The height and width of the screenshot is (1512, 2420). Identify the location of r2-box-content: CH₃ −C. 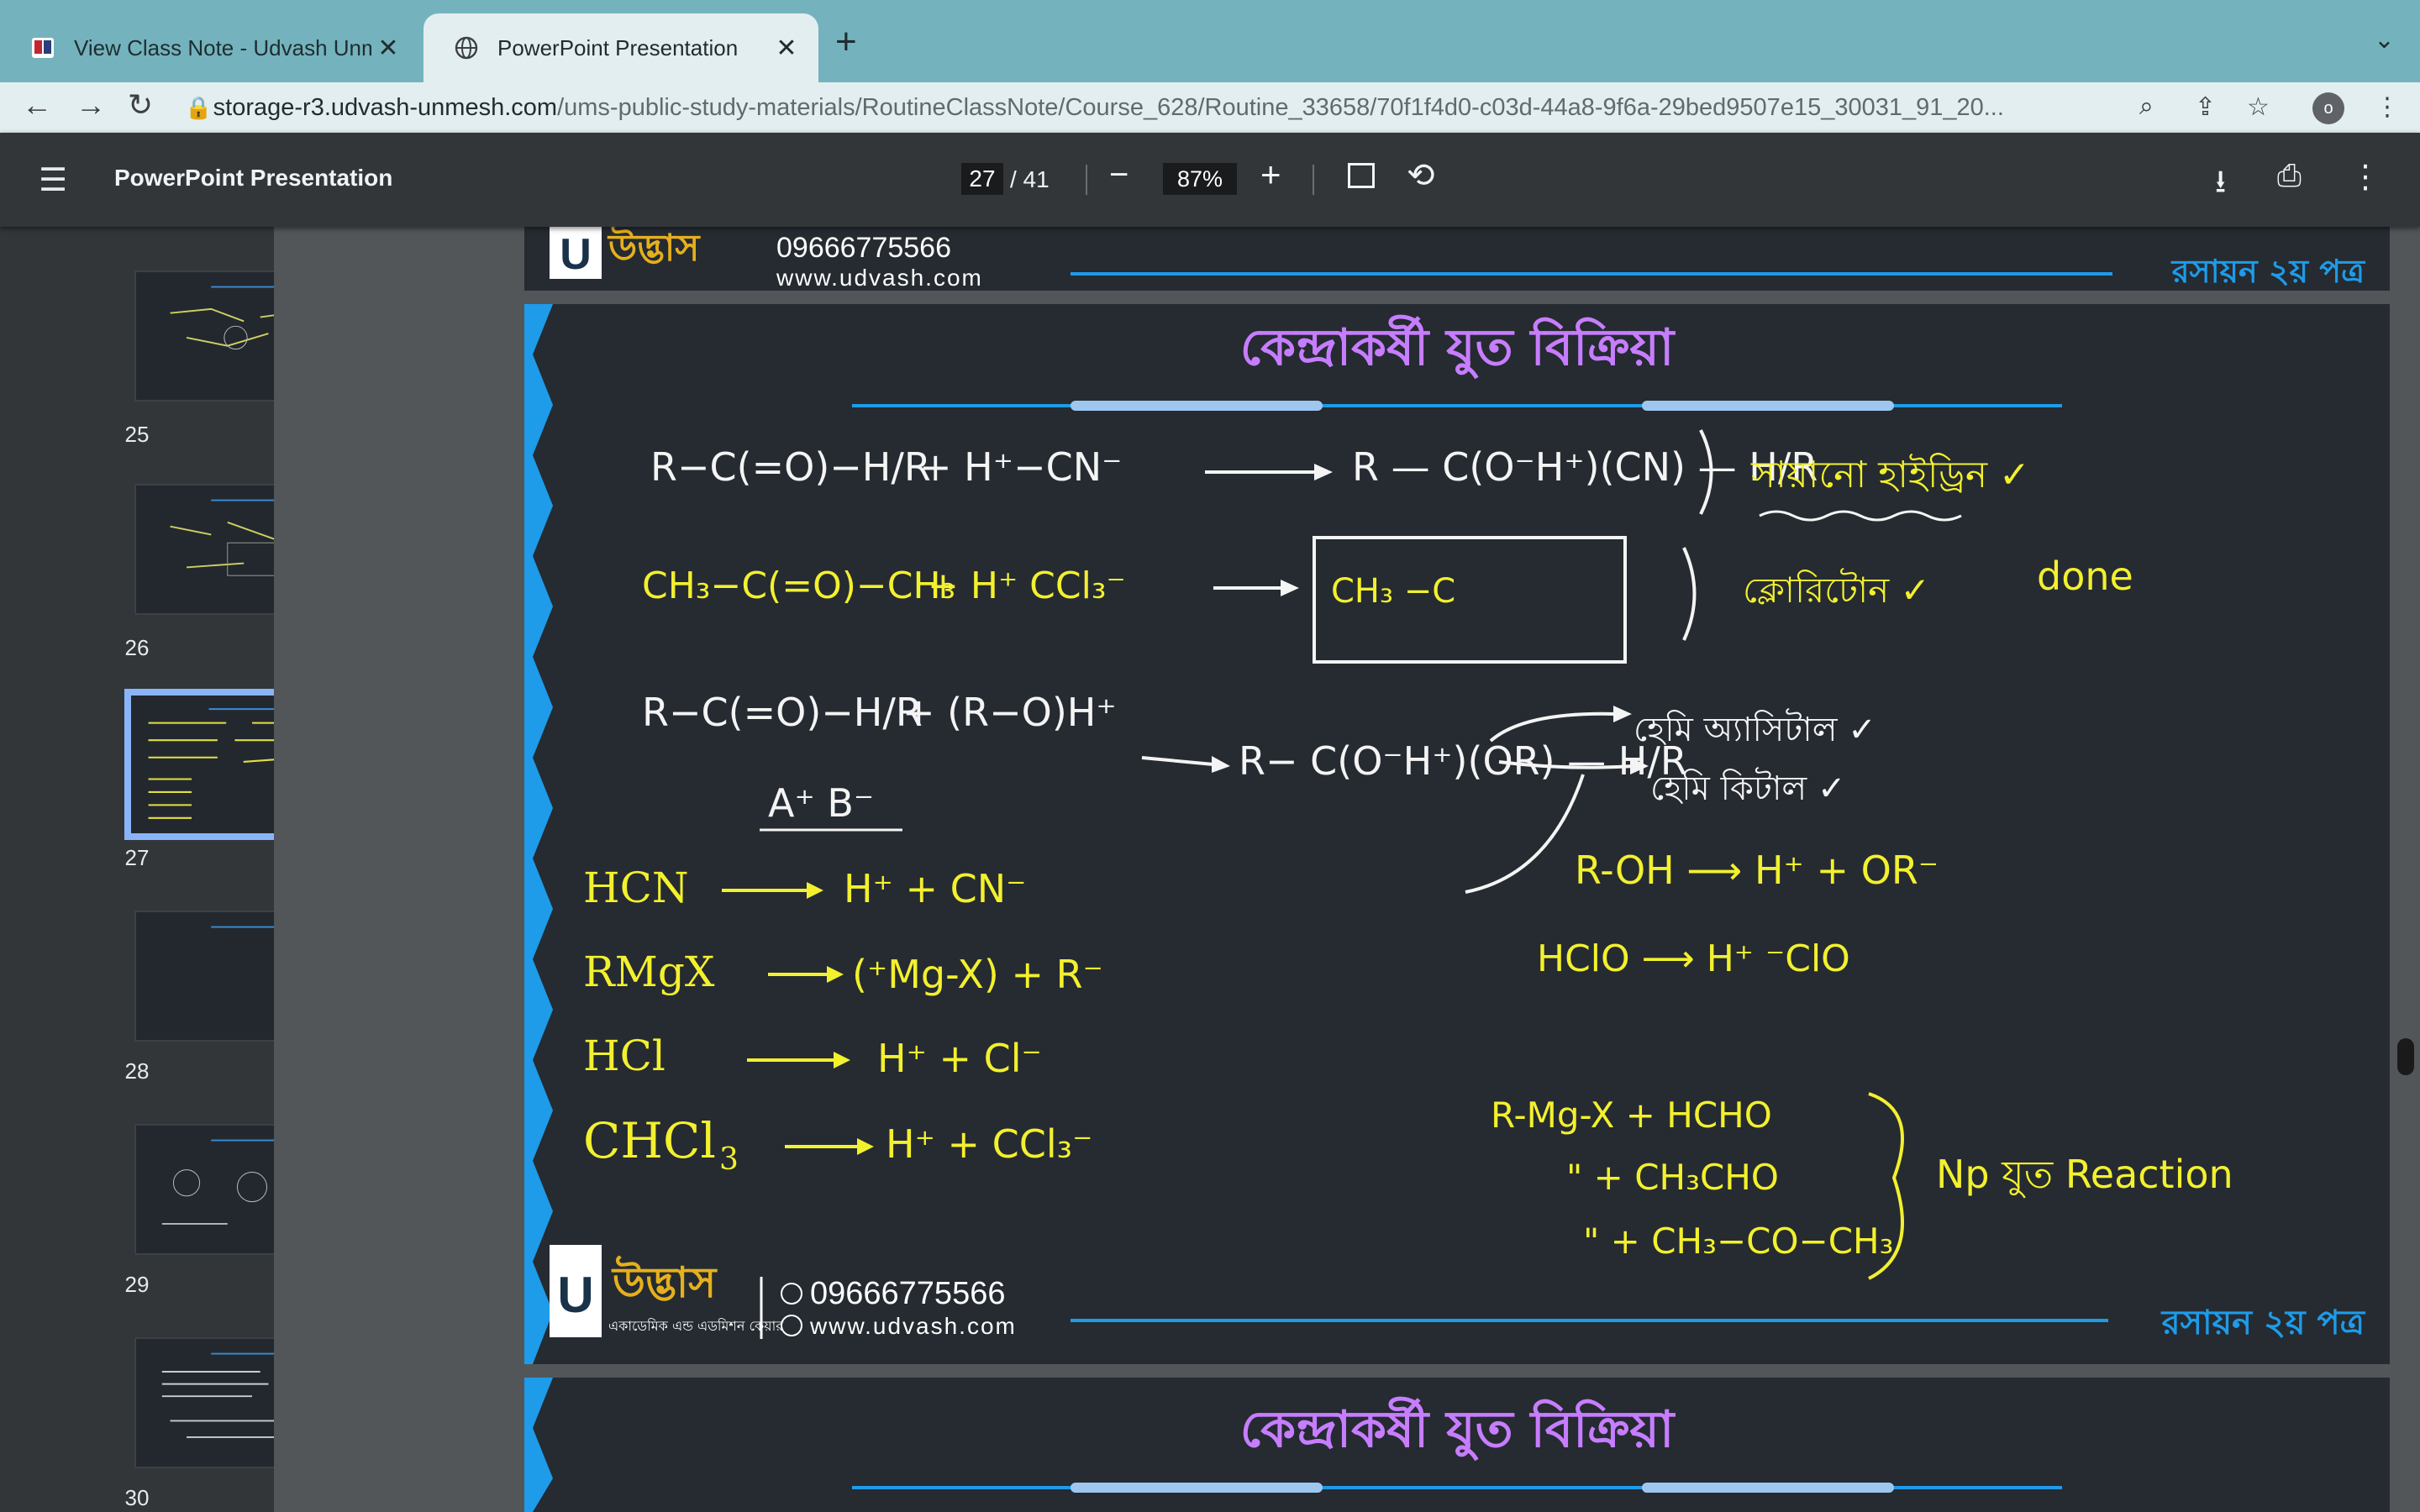
(1393, 591).